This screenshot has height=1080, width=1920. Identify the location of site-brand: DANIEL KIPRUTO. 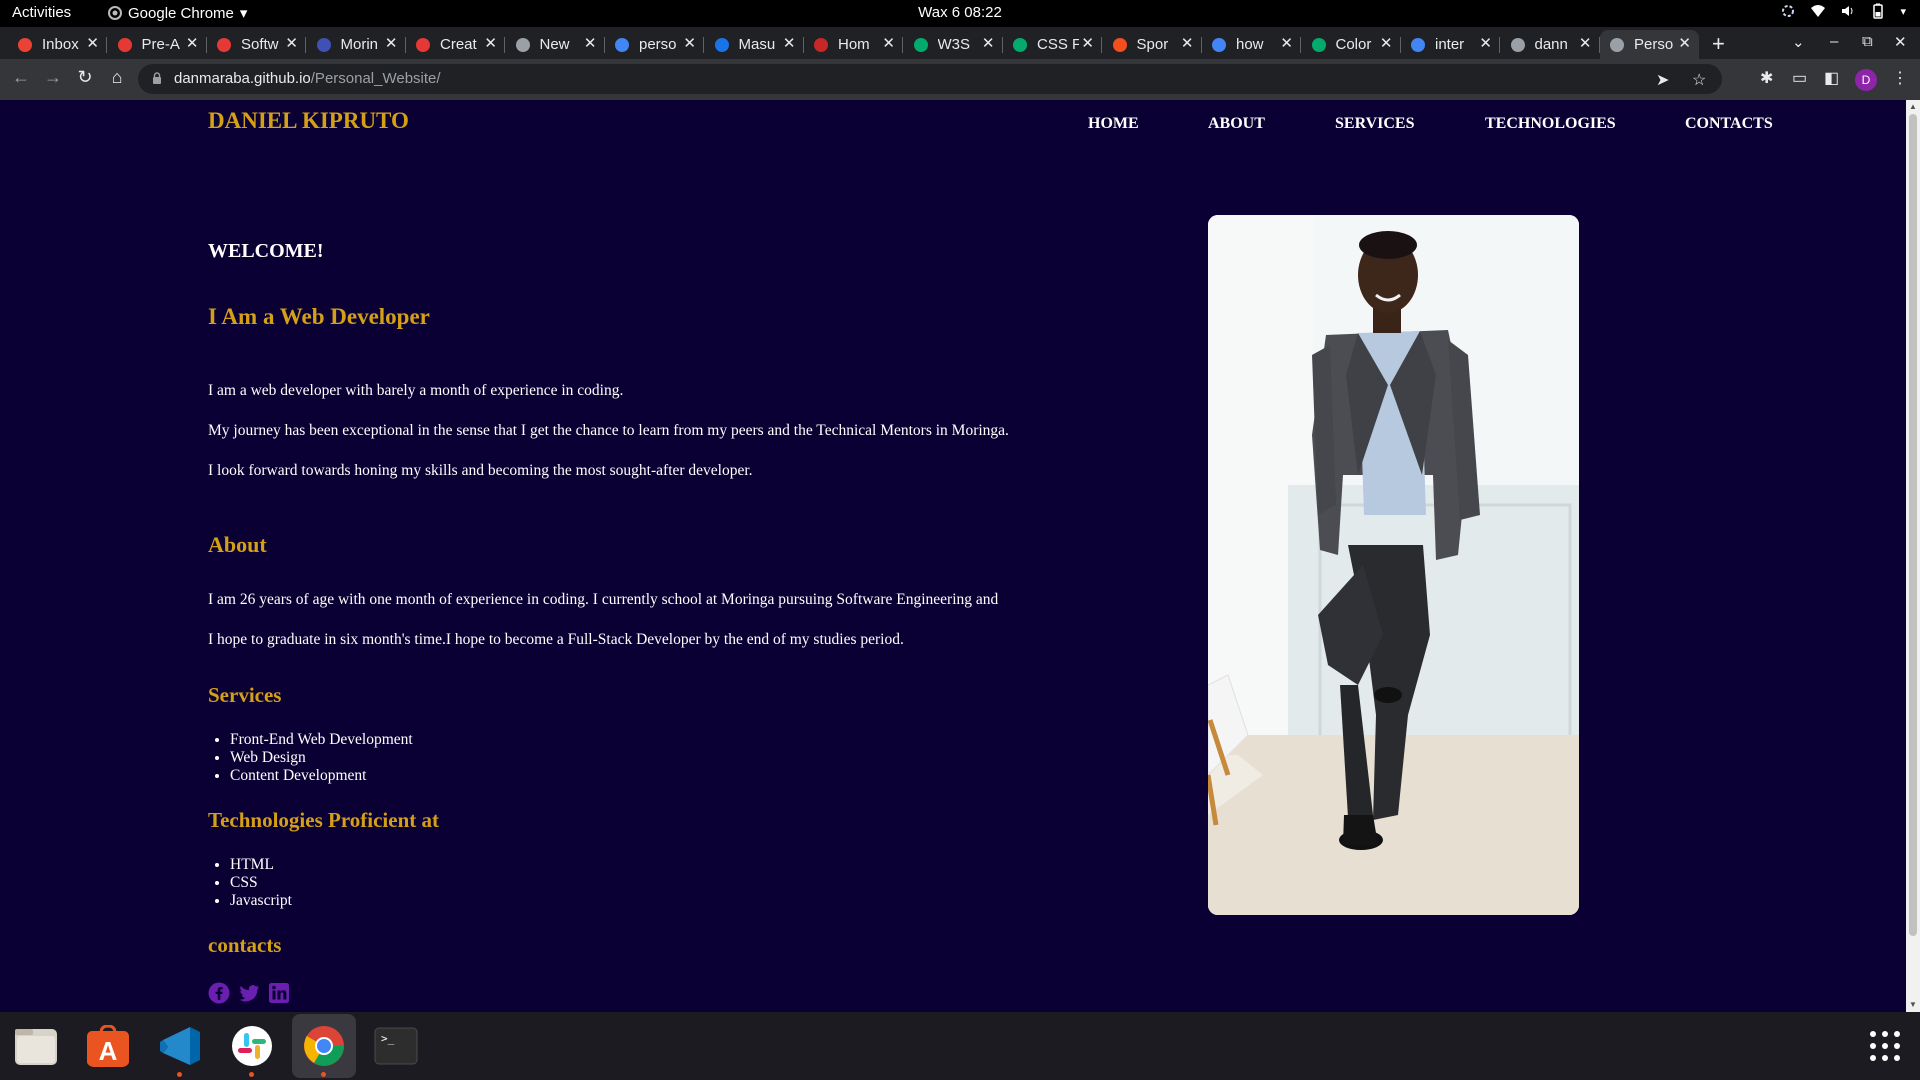
(308, 121).